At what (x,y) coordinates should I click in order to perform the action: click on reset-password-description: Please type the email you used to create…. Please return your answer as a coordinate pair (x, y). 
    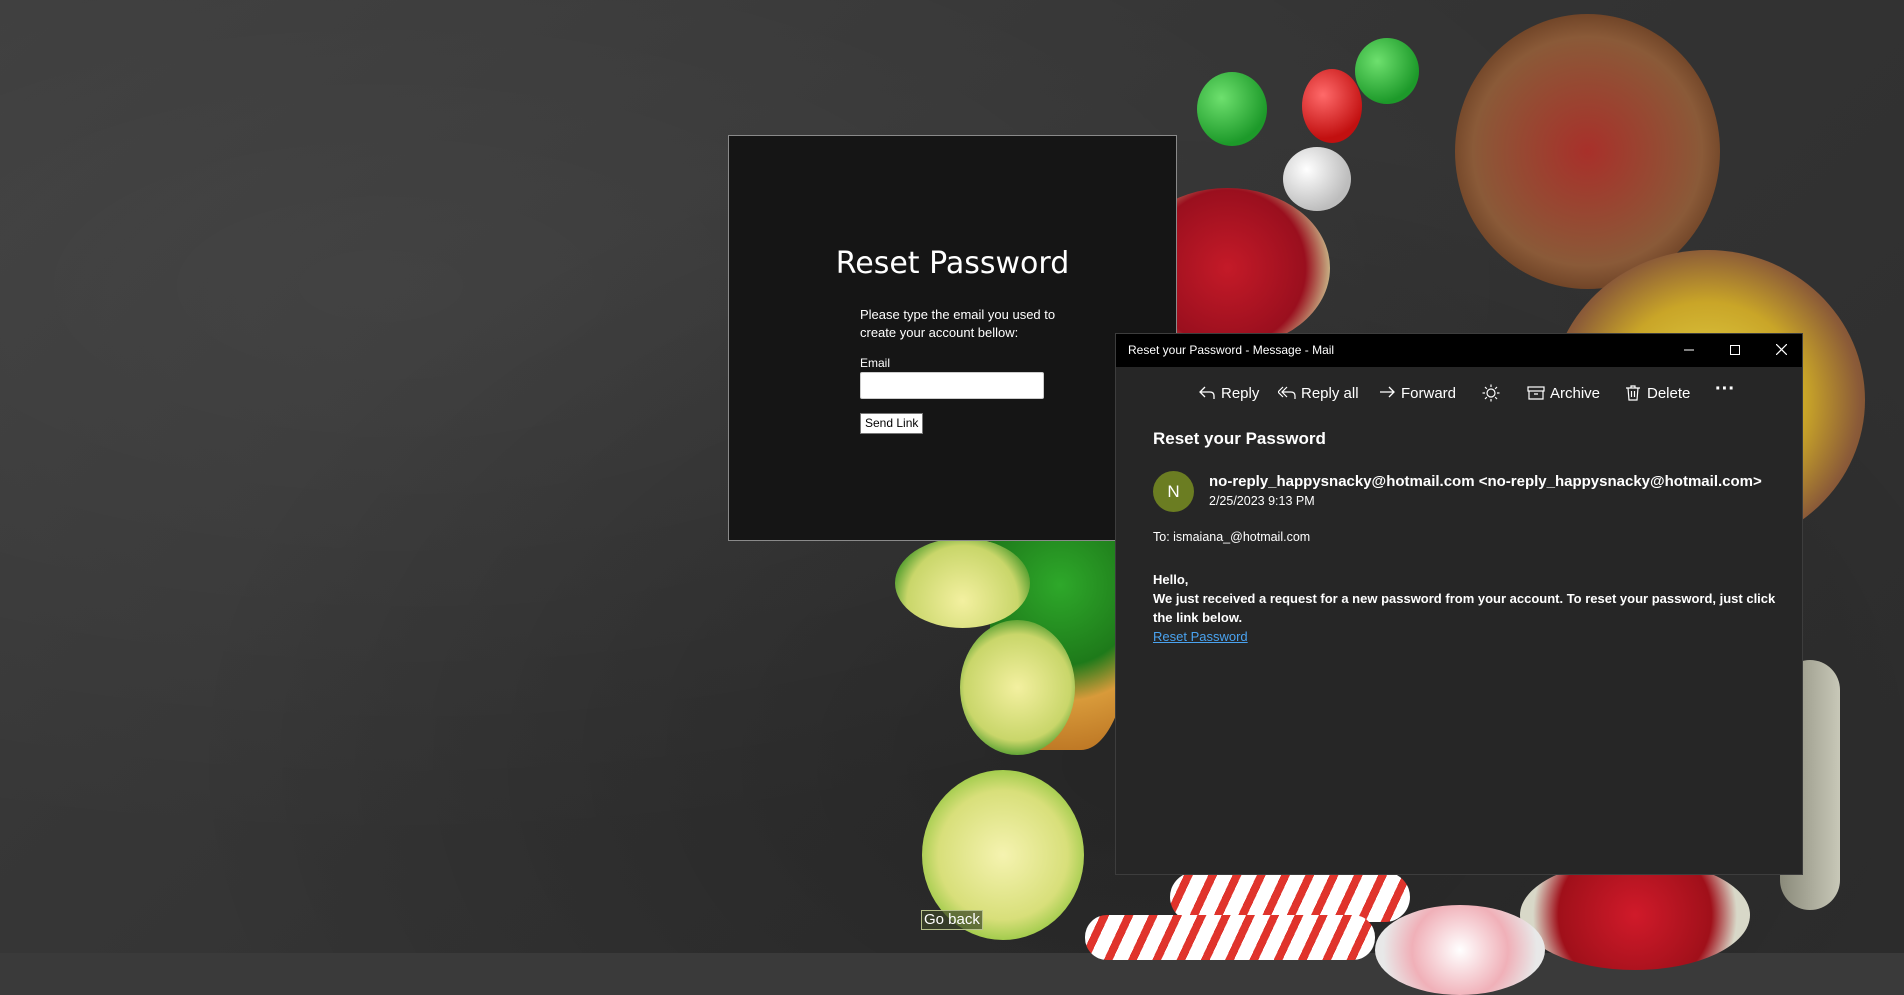
    Looking at the image, I should click on (958, 323).